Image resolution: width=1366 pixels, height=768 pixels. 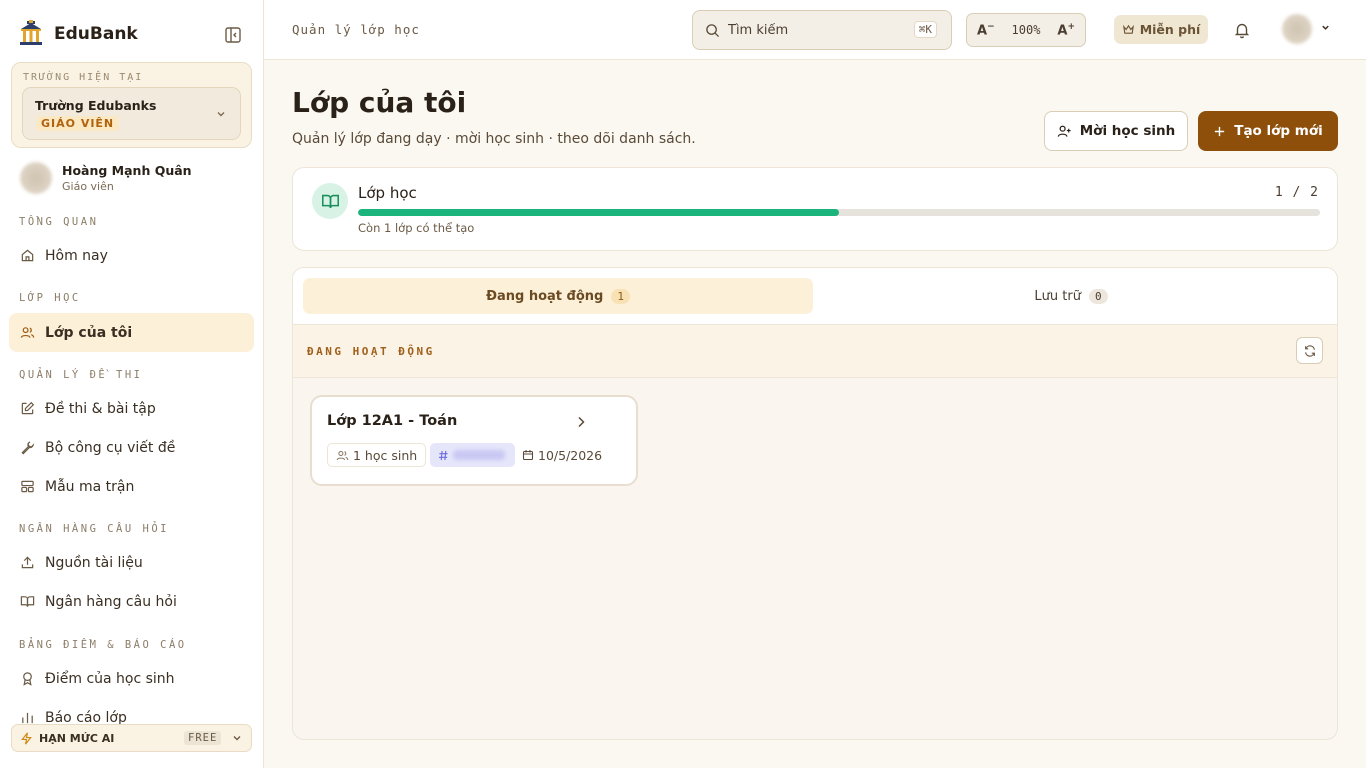 What do you see at coordinates (1057, 296) in the screenshot?
I see `tab-label: Lưu trữ` at bounding box center [1057, 296].